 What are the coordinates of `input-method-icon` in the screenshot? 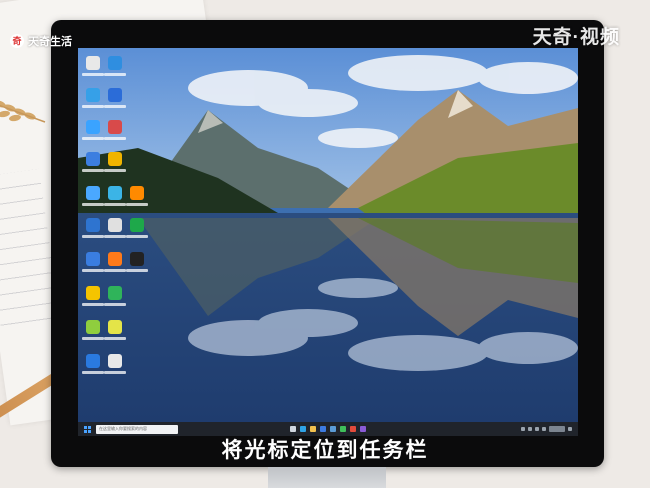 It's located at (544, 429).